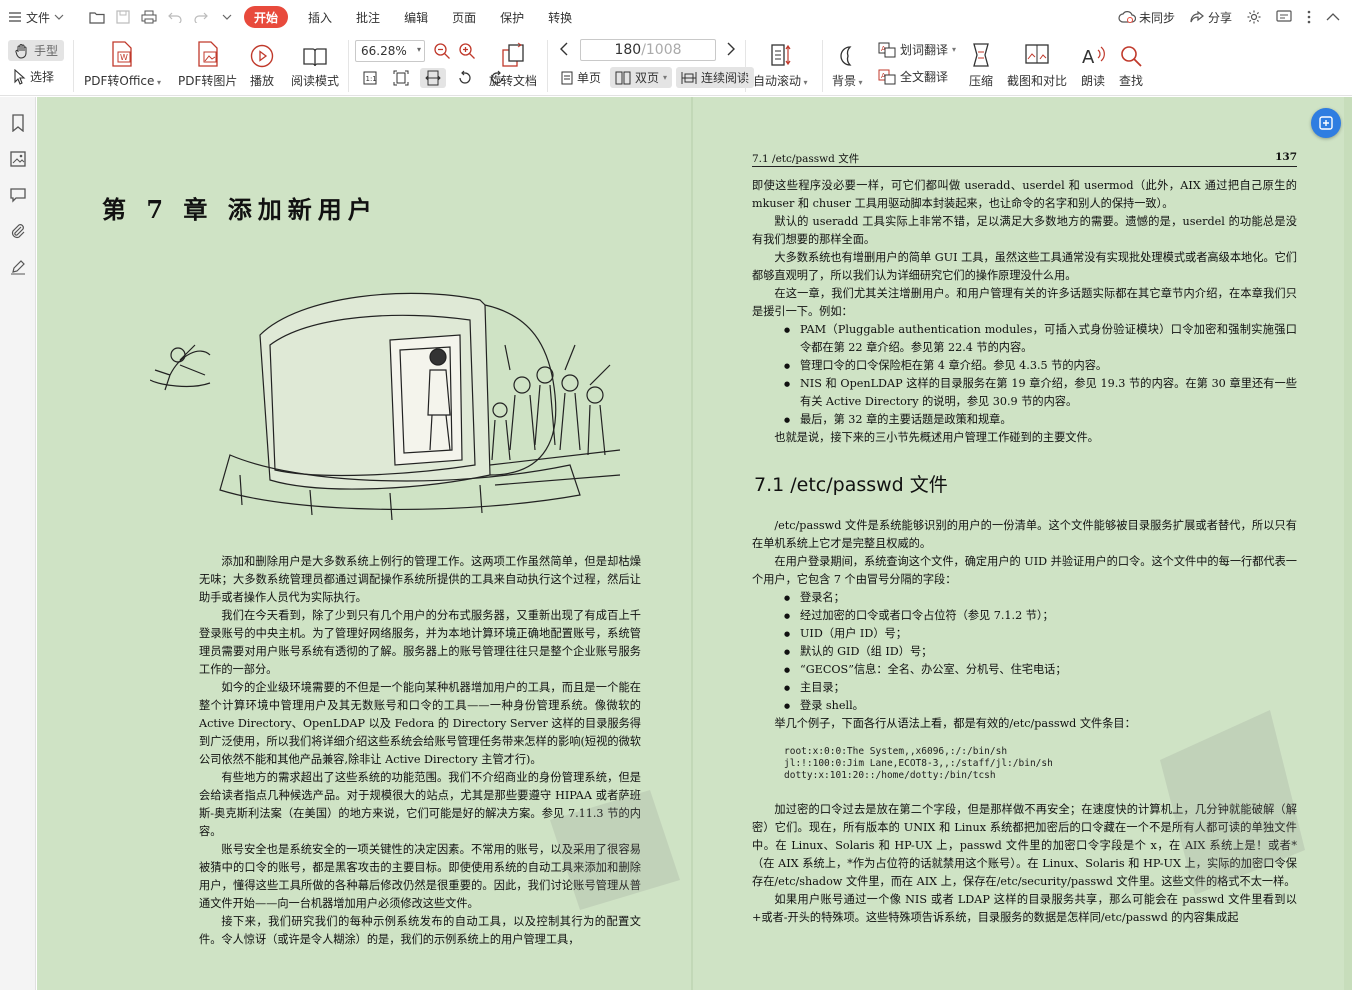 The width and height of the screenshot is (1352, 990). What do you see at coordinates (18, 267) in the screenshot?
I see `signature-icon` at bounding box center [18, 267].